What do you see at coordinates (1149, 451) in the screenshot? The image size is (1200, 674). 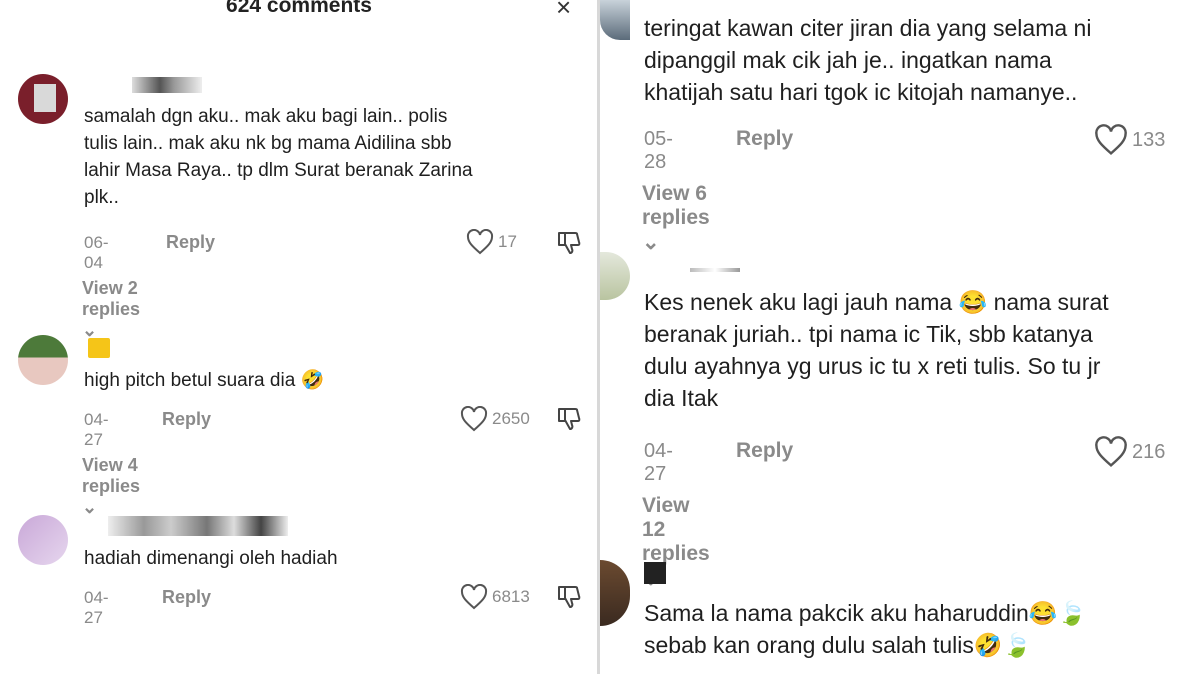 I see `like-count: 216` at bounding box center [1149, 451].